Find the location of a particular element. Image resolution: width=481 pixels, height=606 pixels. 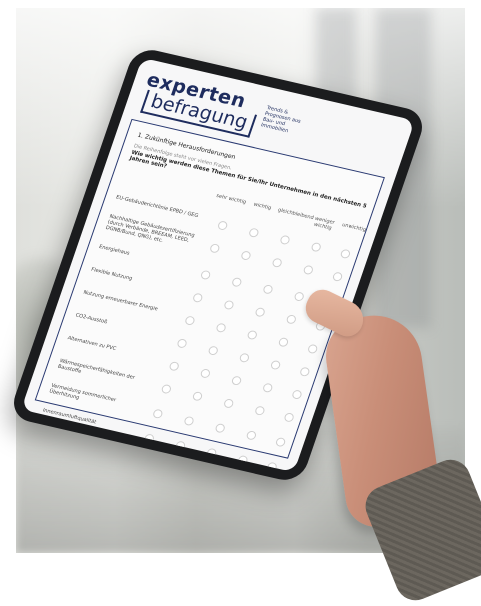

column-header: weniger wichtig is located at coordinates (324, 223).